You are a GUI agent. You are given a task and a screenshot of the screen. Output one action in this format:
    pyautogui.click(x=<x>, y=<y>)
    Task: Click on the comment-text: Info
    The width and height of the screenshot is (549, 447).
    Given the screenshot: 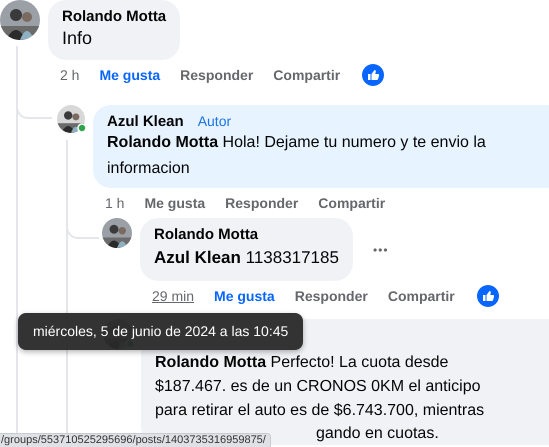 What is the action you would take?
    pyautogui.click(x=78, y=38)
    